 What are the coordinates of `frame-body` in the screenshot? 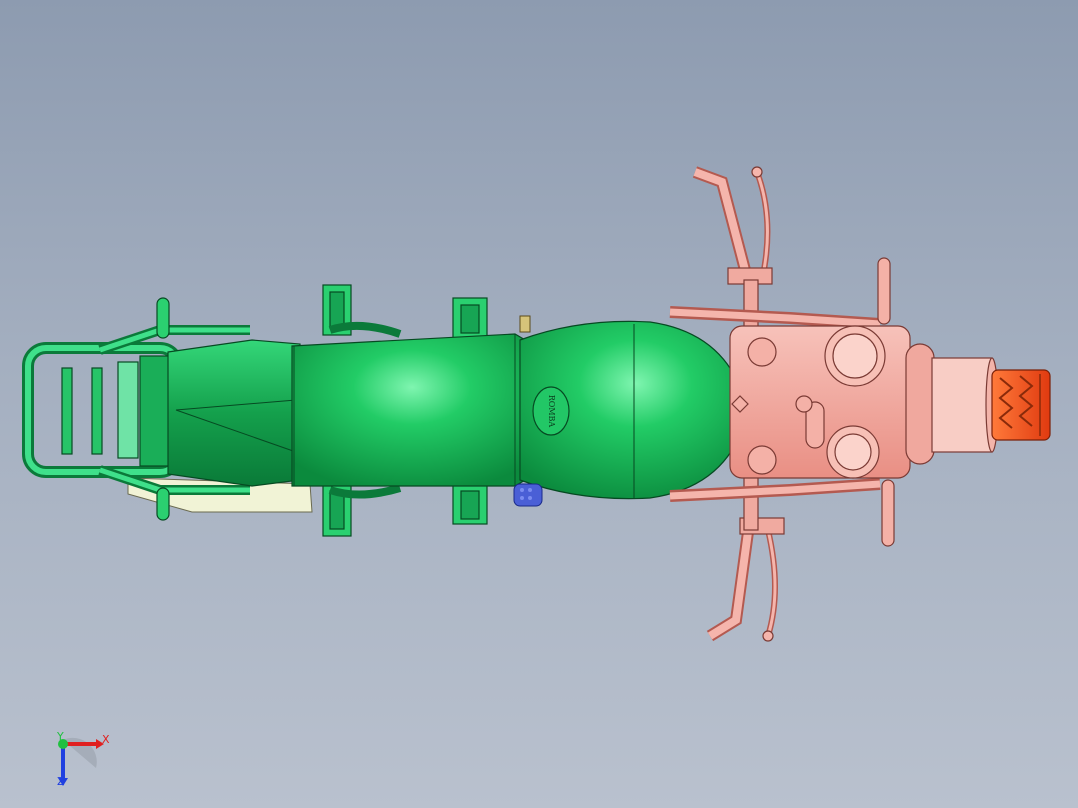 It's located at (412, 410).